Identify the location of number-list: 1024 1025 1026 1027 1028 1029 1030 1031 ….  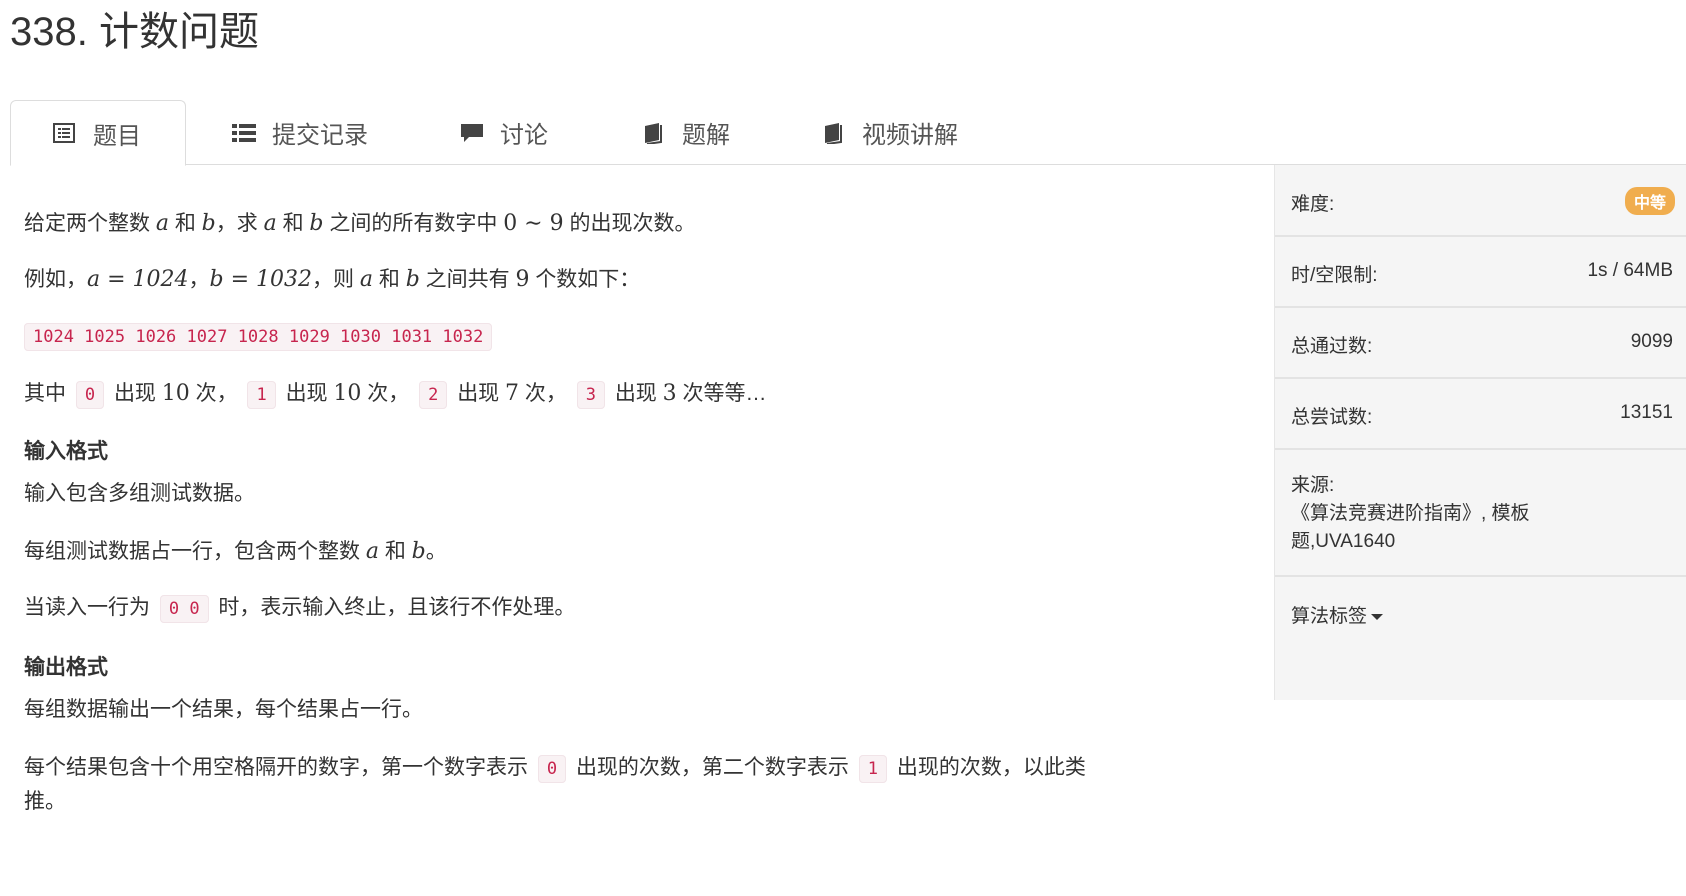
(260, 336).